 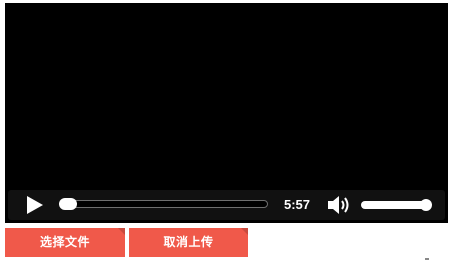 What do you see at coordinates (68, 204) in the screenshot?
I see `progress-handle` at bounding box center [68, 204].